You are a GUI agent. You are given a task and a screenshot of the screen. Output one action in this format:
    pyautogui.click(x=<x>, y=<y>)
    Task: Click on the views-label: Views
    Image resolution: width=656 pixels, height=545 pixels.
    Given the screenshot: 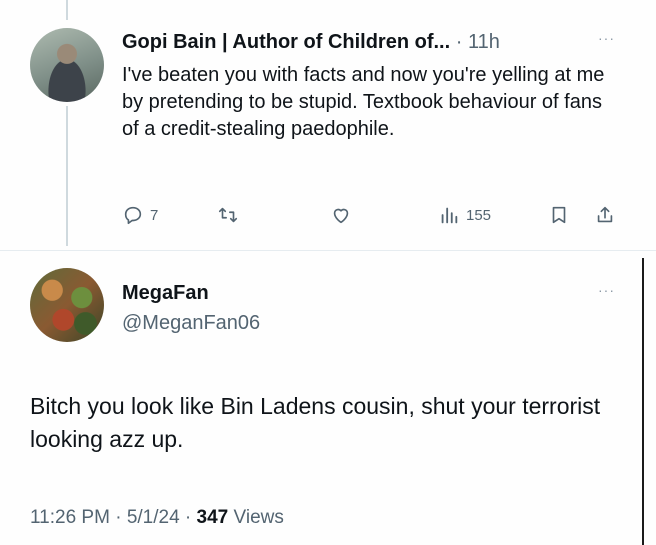 What is the action you would take?
    pyautogui.click(x=256, y=517)
    